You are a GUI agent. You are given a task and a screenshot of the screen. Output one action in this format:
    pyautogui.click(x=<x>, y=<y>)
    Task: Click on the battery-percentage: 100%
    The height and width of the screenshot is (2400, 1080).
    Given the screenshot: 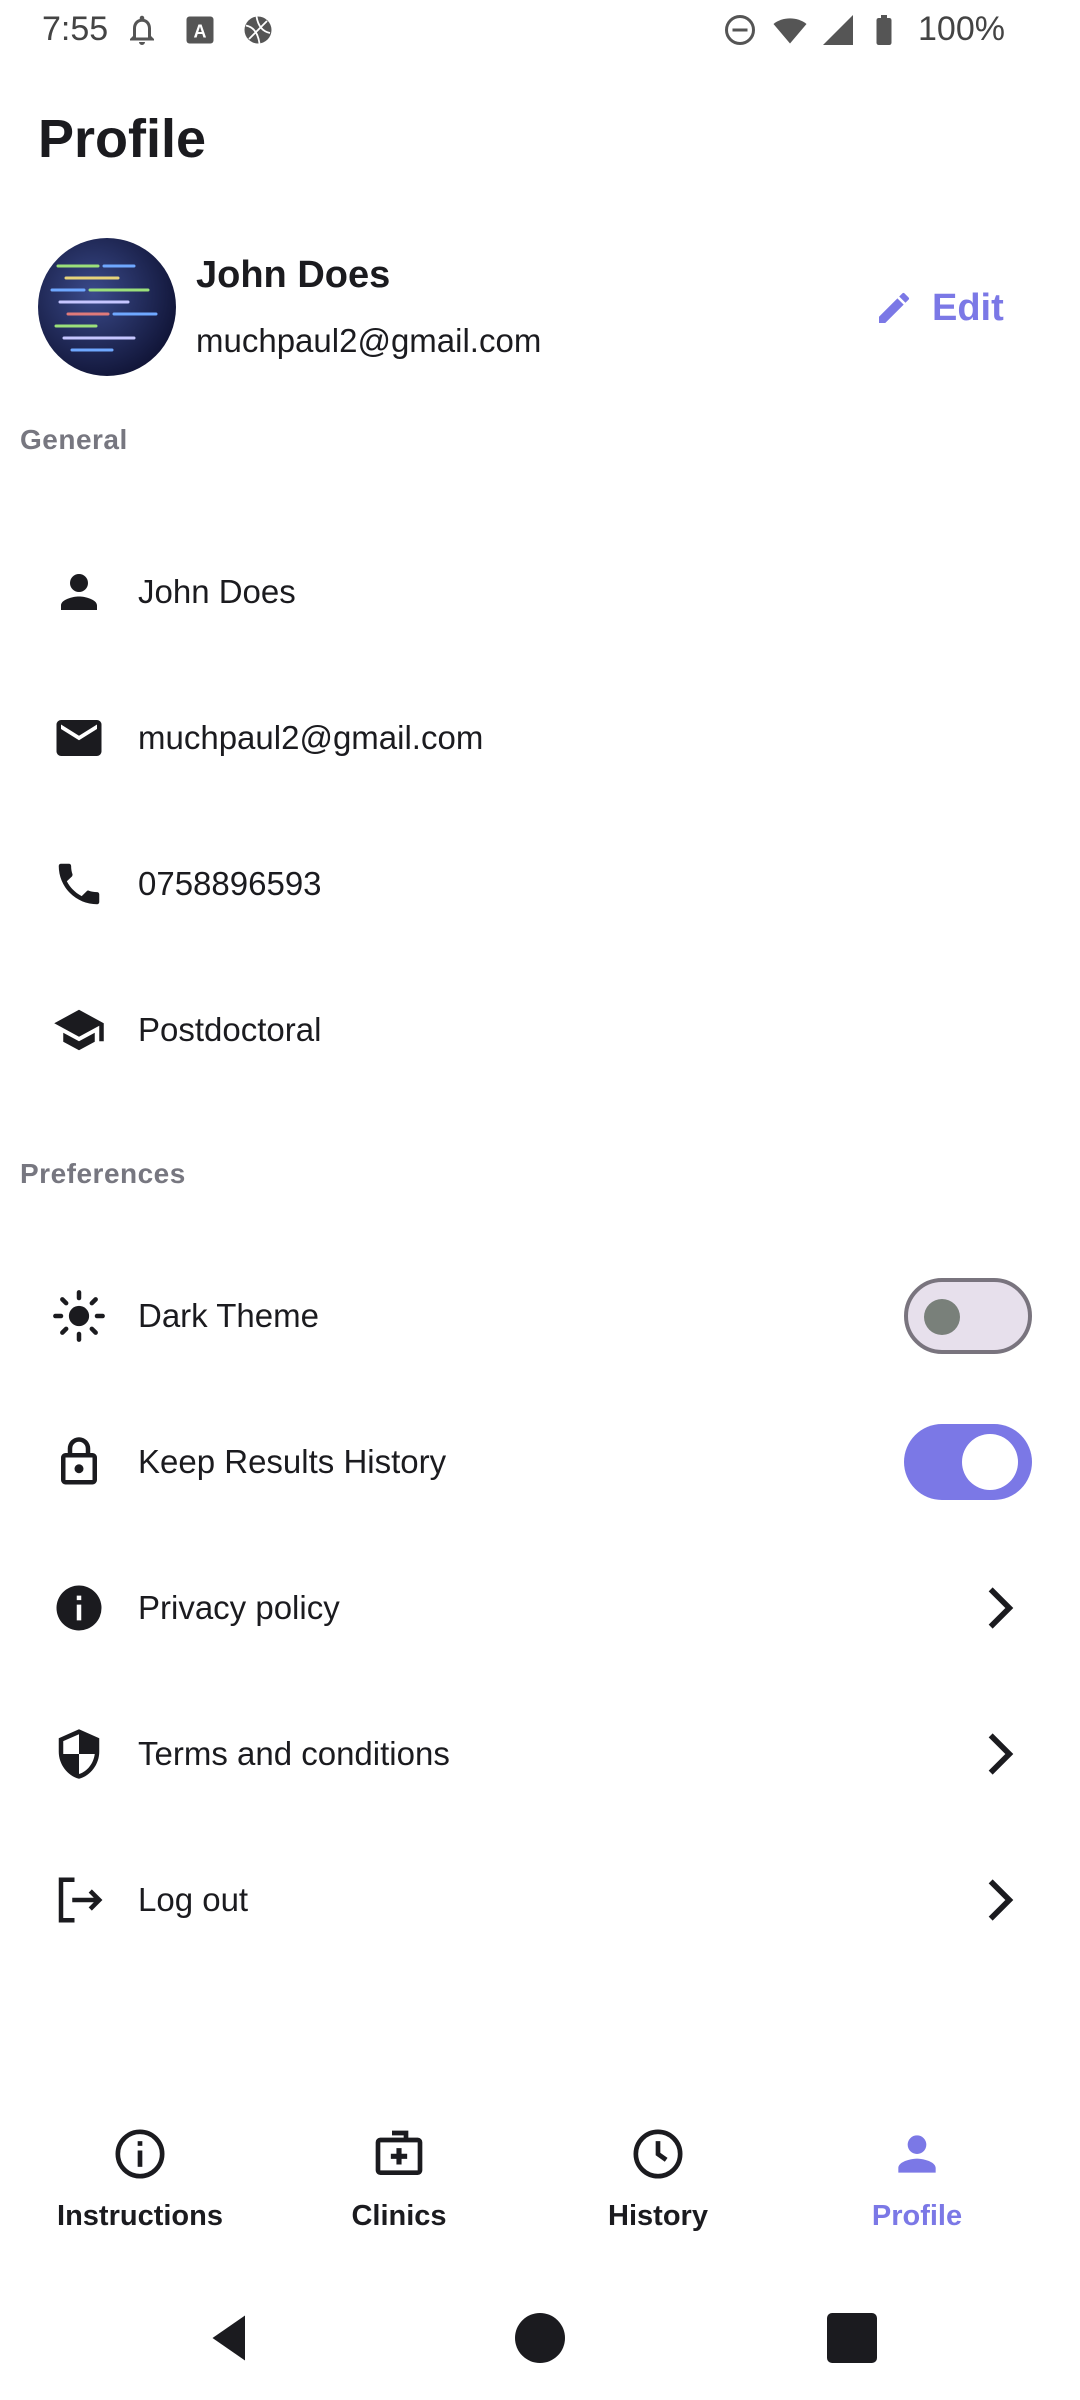 What is the action you would take?
    pyautogui.click(x=961, y=29)
    